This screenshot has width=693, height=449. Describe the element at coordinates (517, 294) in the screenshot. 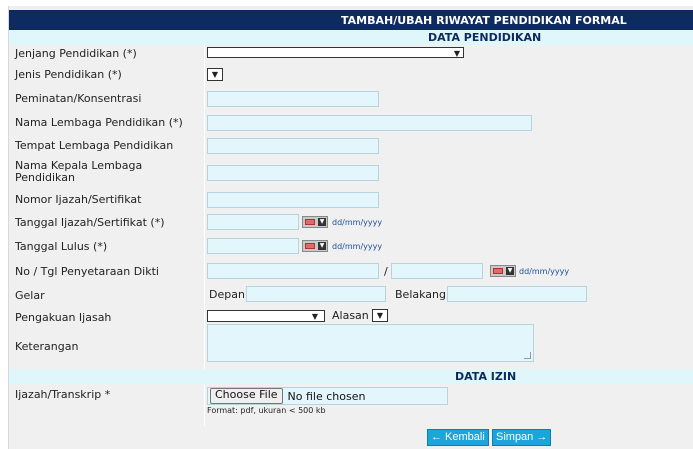

I see `input-gelar-belakang` at that location.